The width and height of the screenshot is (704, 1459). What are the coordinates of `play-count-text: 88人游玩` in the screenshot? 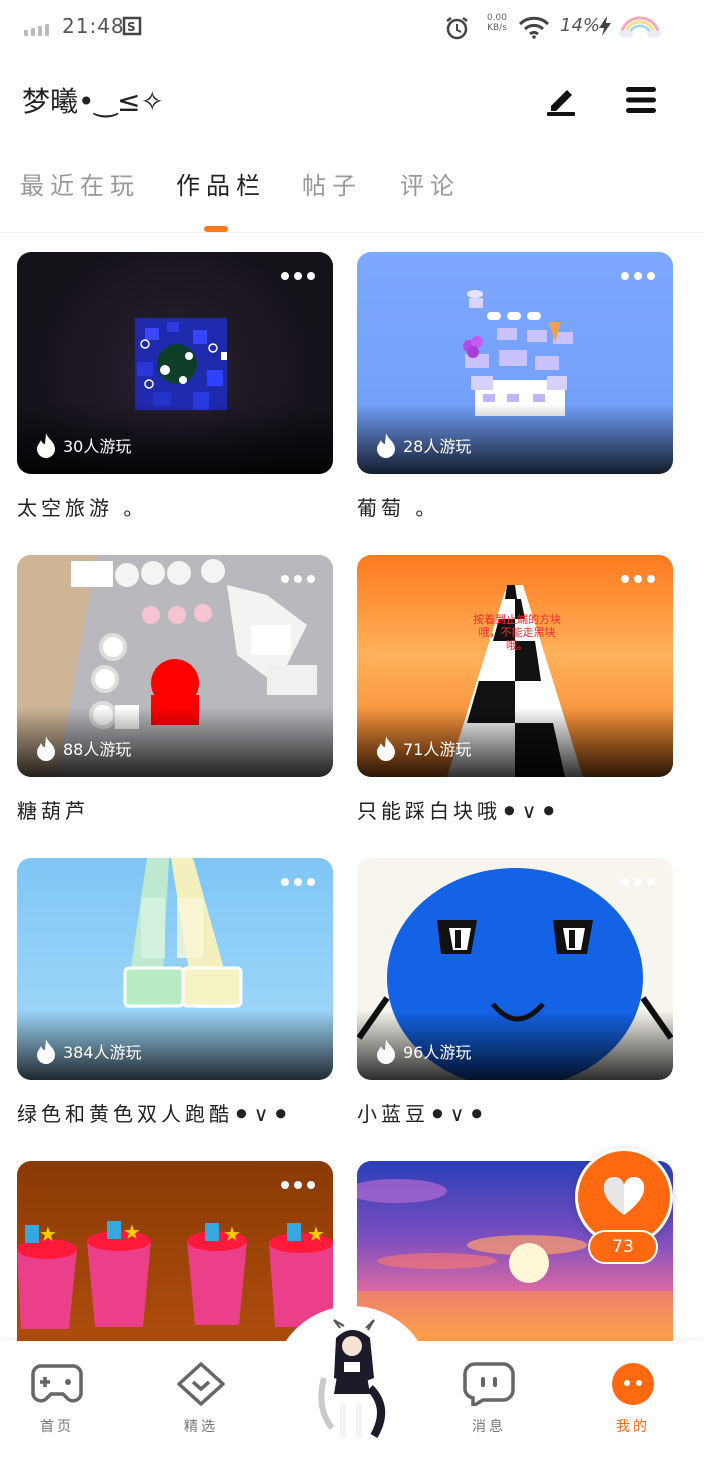 It's located at (97, 749).